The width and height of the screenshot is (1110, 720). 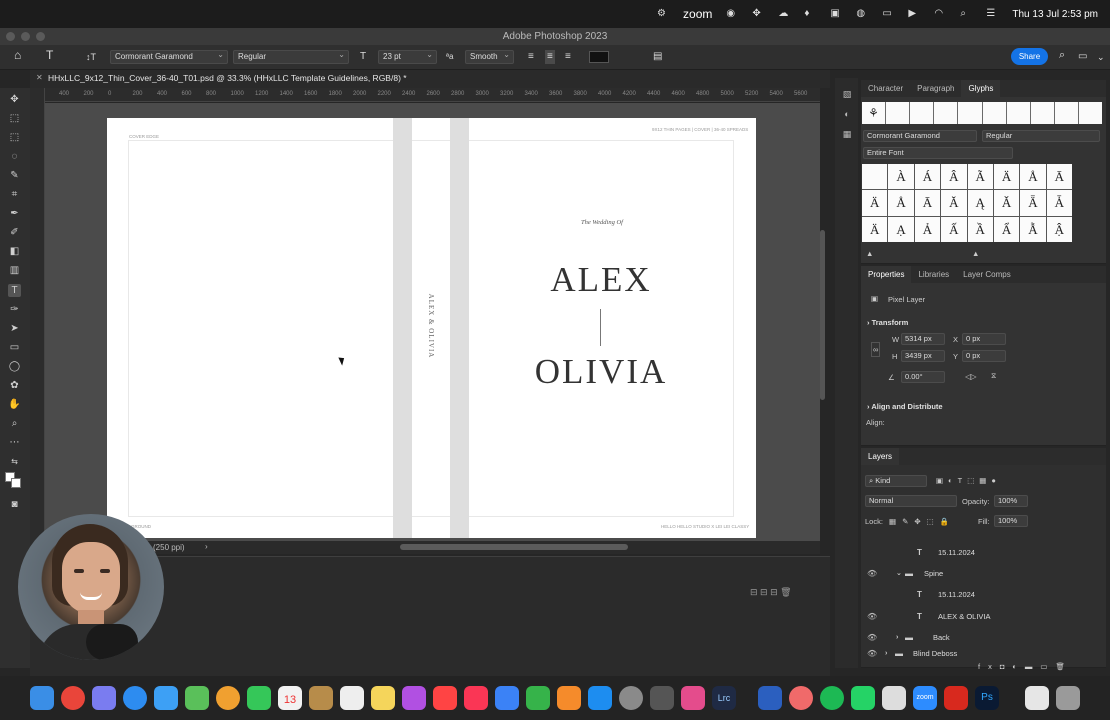 I want to click on close-window-button, so click(x=10, y=36).